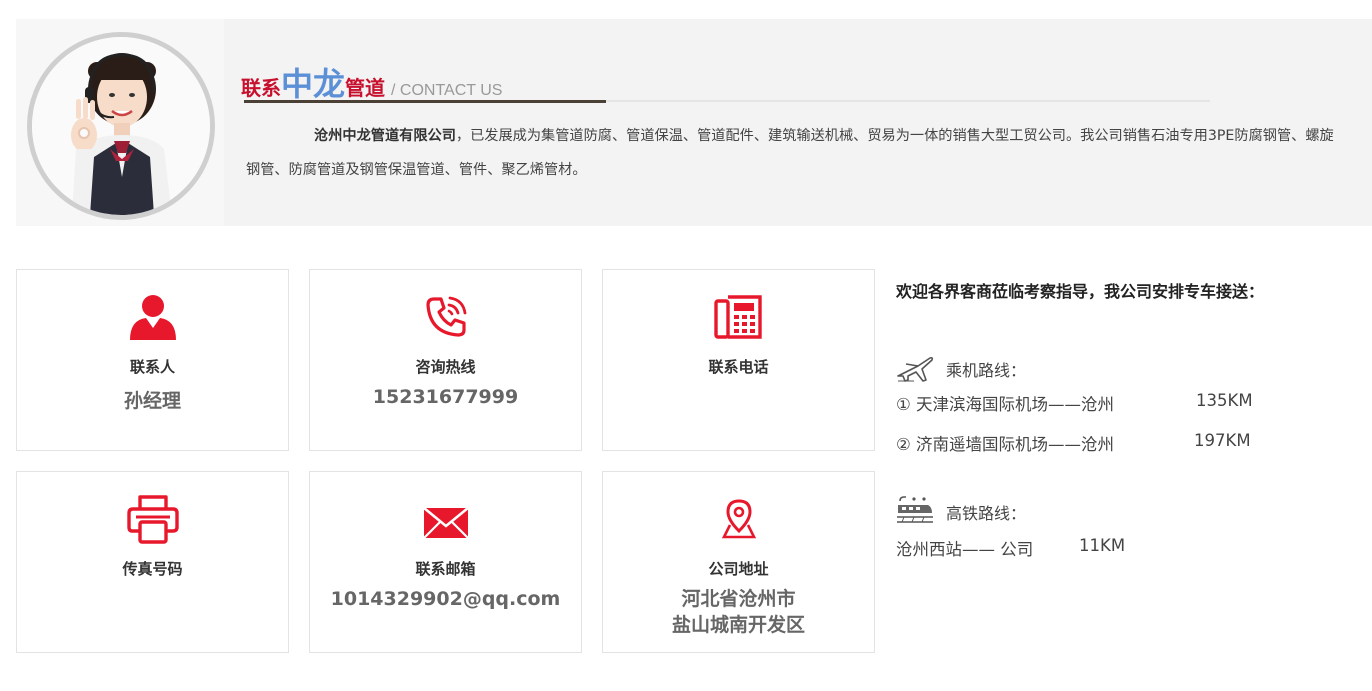  I want to click on train-route-title: 高铁路线：, so click(986, 513).